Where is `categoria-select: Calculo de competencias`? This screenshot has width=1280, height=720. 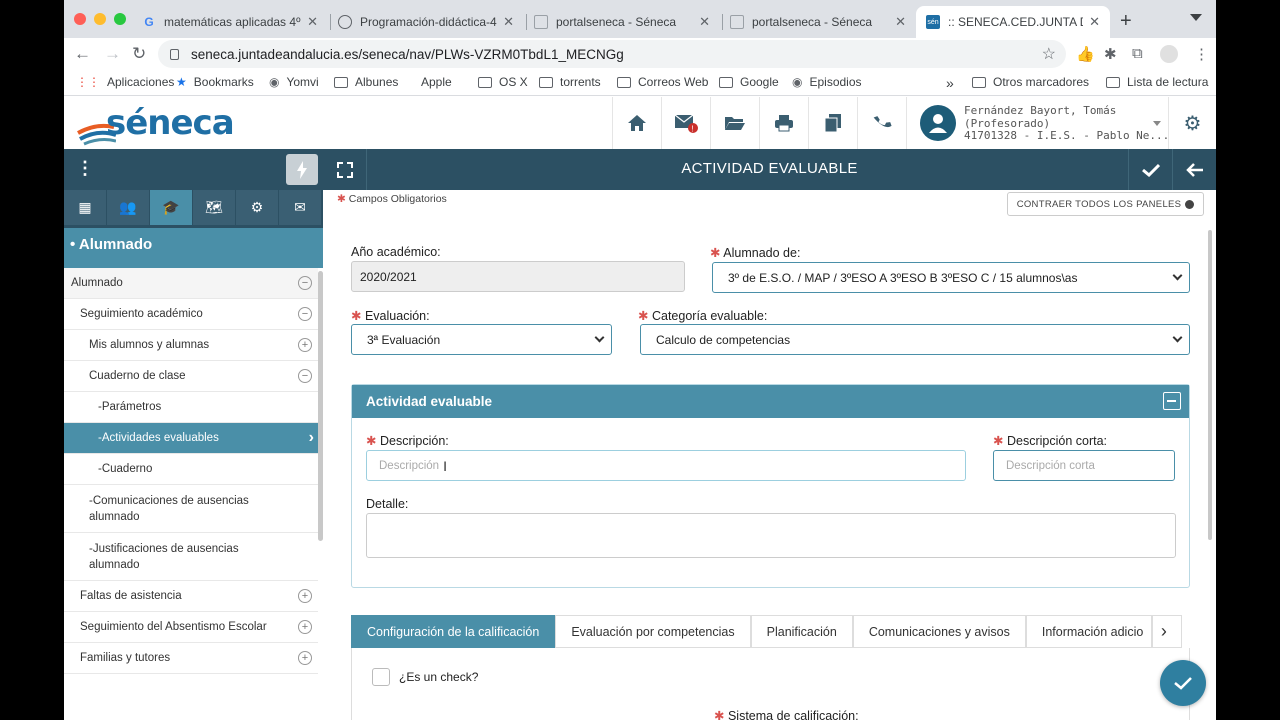
categoria-select: Calculo de competencias is located at coordinates (915, 339).